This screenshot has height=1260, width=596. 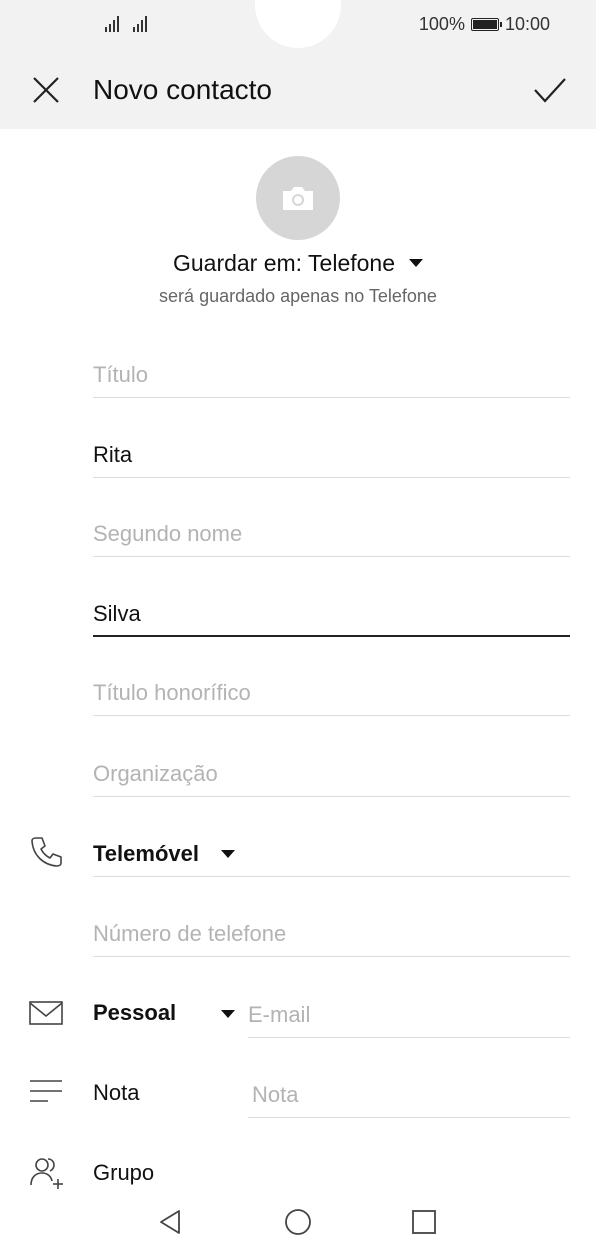 What do you see at coordinates (331, 374) in the screenshot?
I see `title-field: Título` at bounding box center [331, 374].